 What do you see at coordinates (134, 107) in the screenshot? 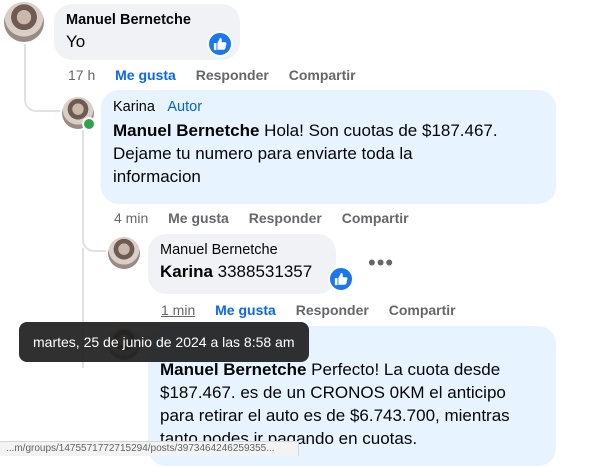
I see `comment-author: Karina` at bounding box center [134, 107].